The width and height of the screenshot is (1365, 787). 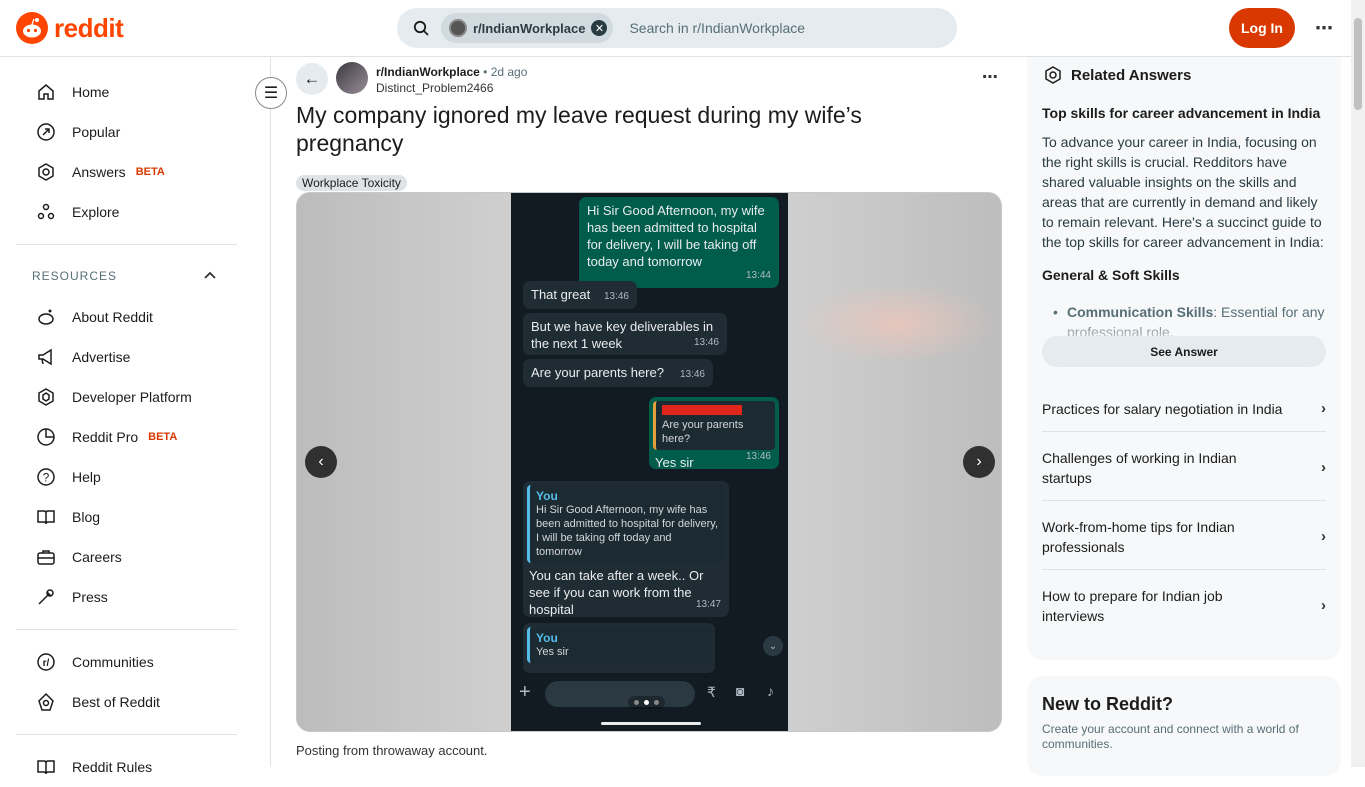 I want to click on post-flair: Workplace Toxicity, so click(x=351, y=183).